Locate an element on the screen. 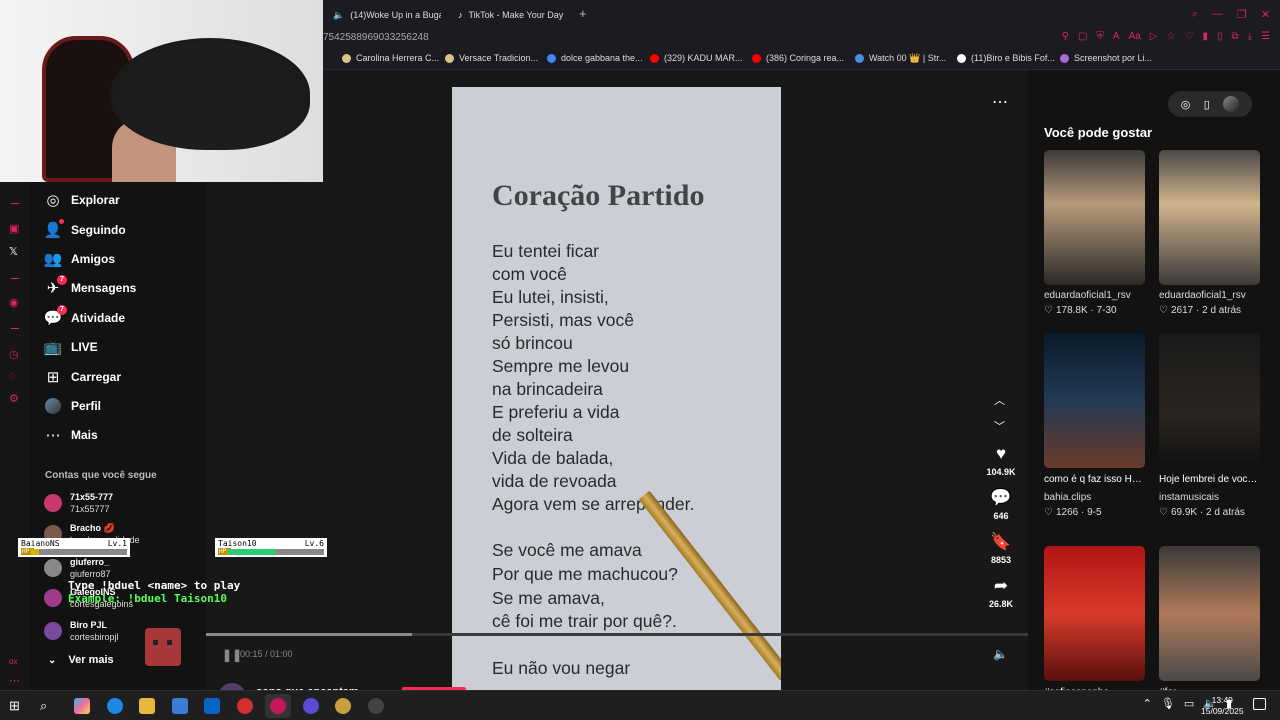 This screenshot has height=720, width=1280. network-icon: ▭ is located at coordinates (1189, 703).